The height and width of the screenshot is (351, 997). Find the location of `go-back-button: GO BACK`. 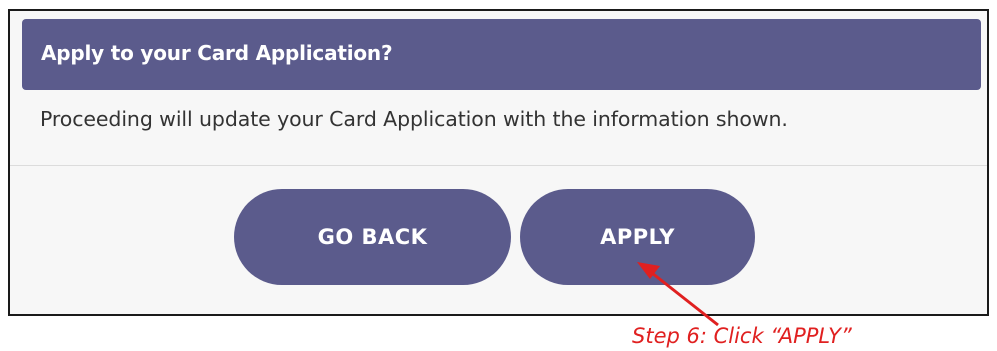

go-back-button: GO BACK is located at coordinates (372, 237).